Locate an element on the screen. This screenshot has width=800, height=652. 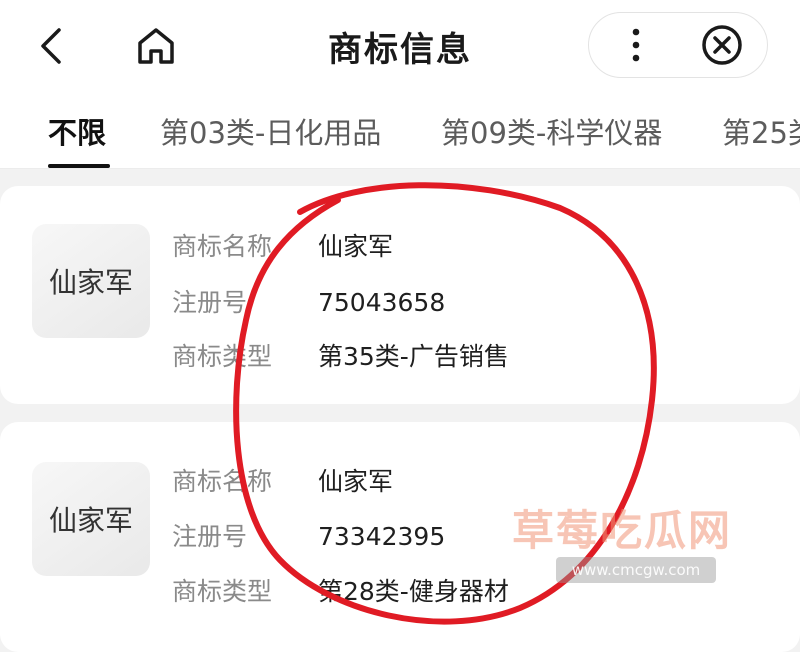
close-icon is located at coordinates (722, 45).